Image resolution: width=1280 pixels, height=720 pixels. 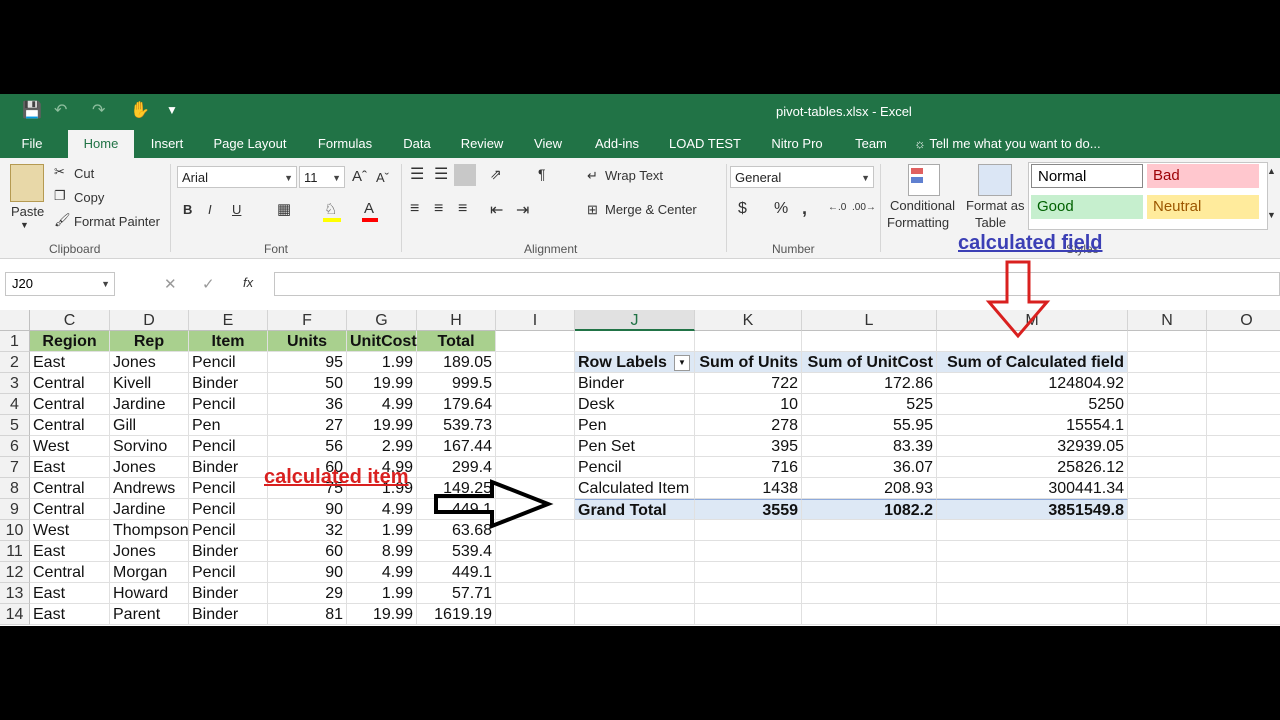 I want to click on tab-formulas: Formulas, so click(x=345, y=144).